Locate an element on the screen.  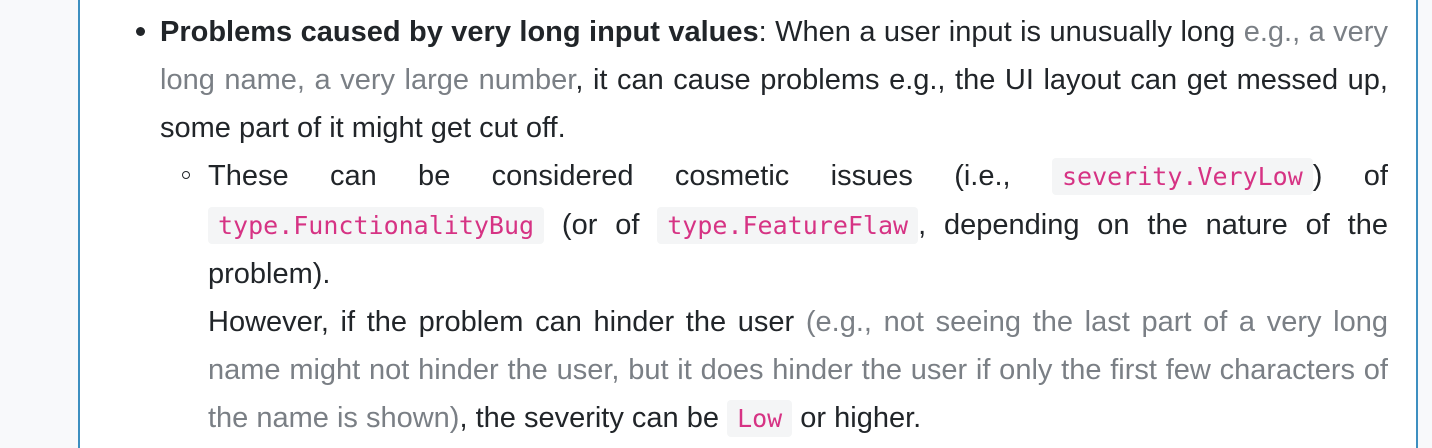
code-type-functionalitybug: type.FunctionalityBug is located at coordinates (376, 225).